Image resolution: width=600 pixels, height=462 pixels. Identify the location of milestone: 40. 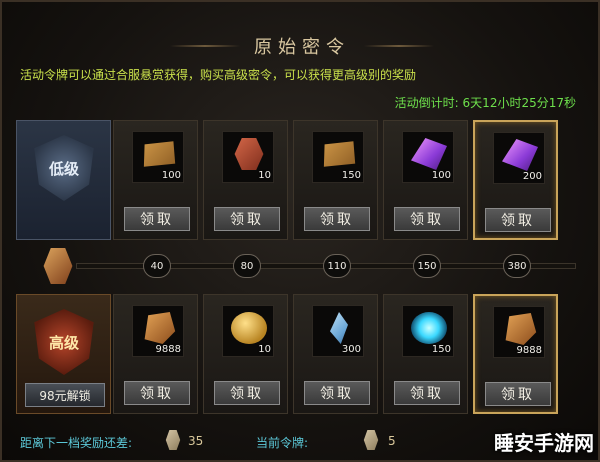
(157, 266).